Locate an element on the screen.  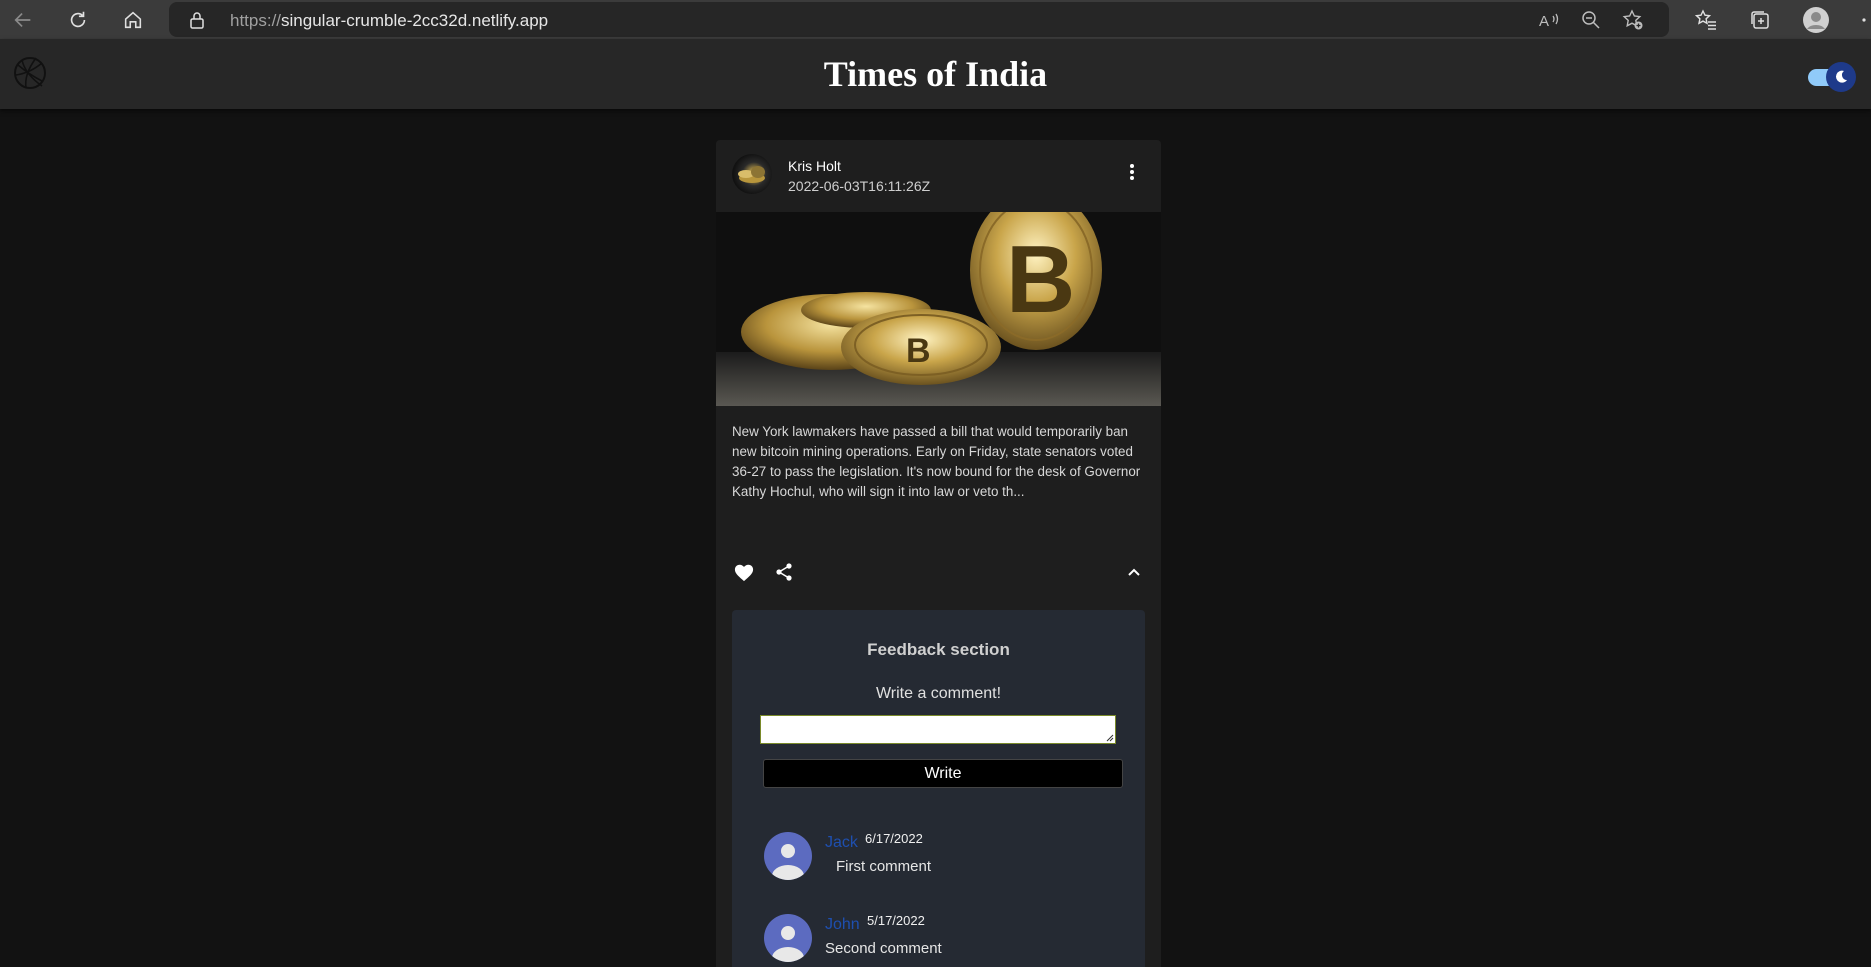
page-title: Times of India is located at coordinates (935, 74).